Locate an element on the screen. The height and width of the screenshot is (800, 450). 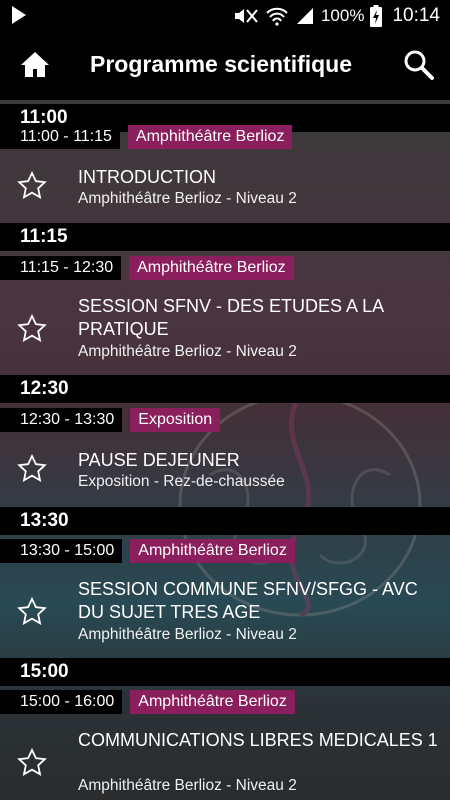
search-icon is located at coordinates (419, 65).